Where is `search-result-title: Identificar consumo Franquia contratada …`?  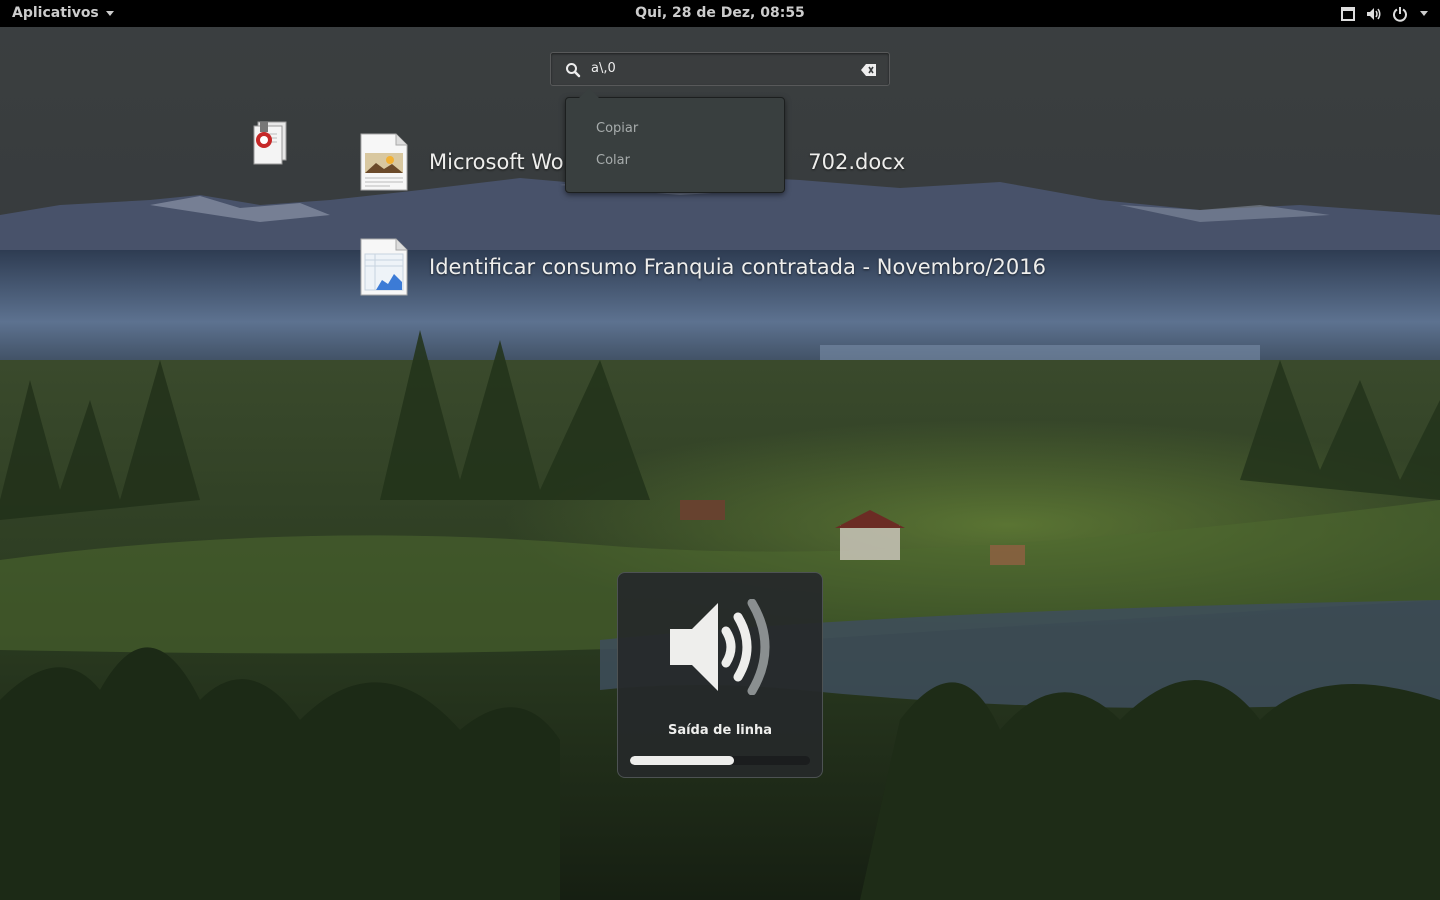 search-result-title: Identificar consumo Franquia contratada … is located at coordinates (737, 267).